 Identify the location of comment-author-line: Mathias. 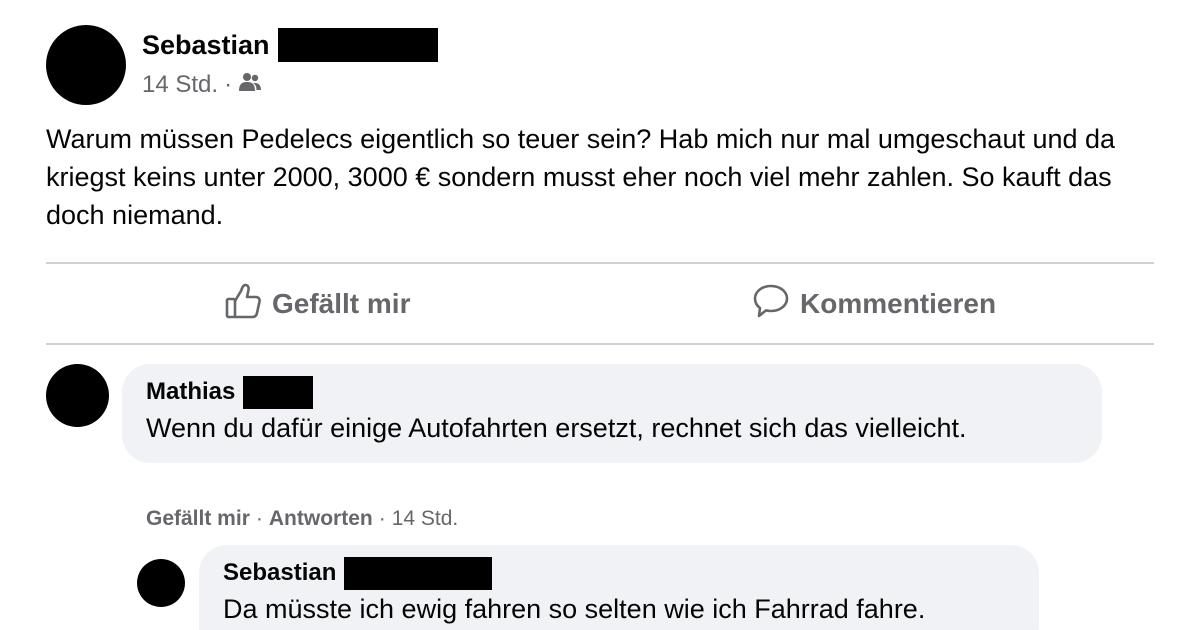
(612, 392).